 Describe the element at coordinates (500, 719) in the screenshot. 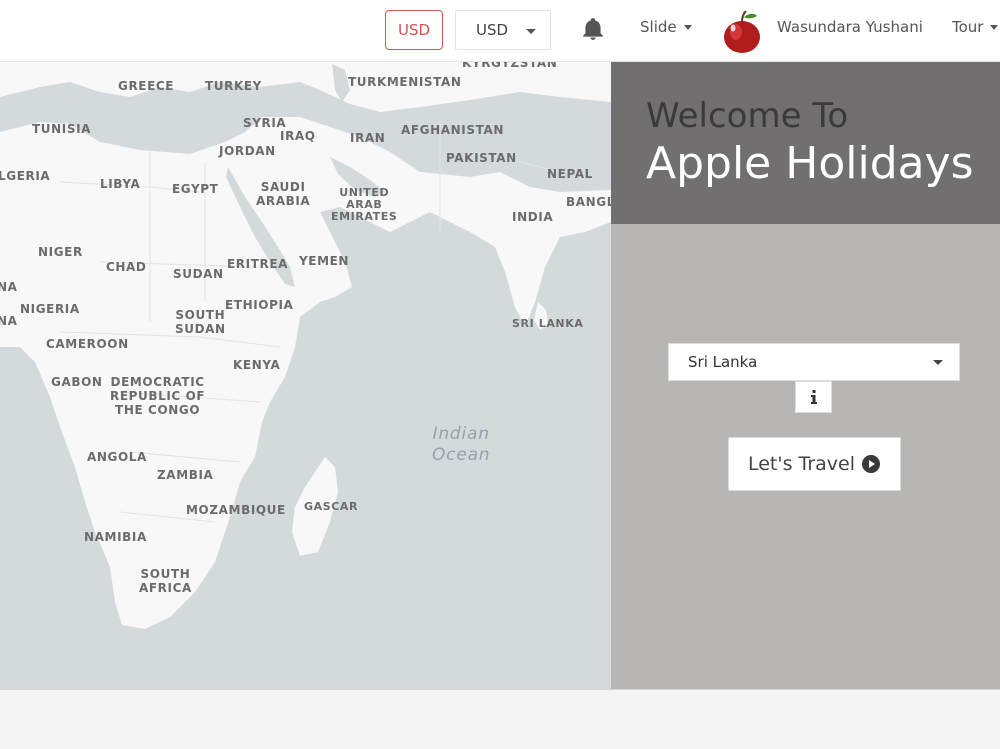

I see `footer-area` at that location.